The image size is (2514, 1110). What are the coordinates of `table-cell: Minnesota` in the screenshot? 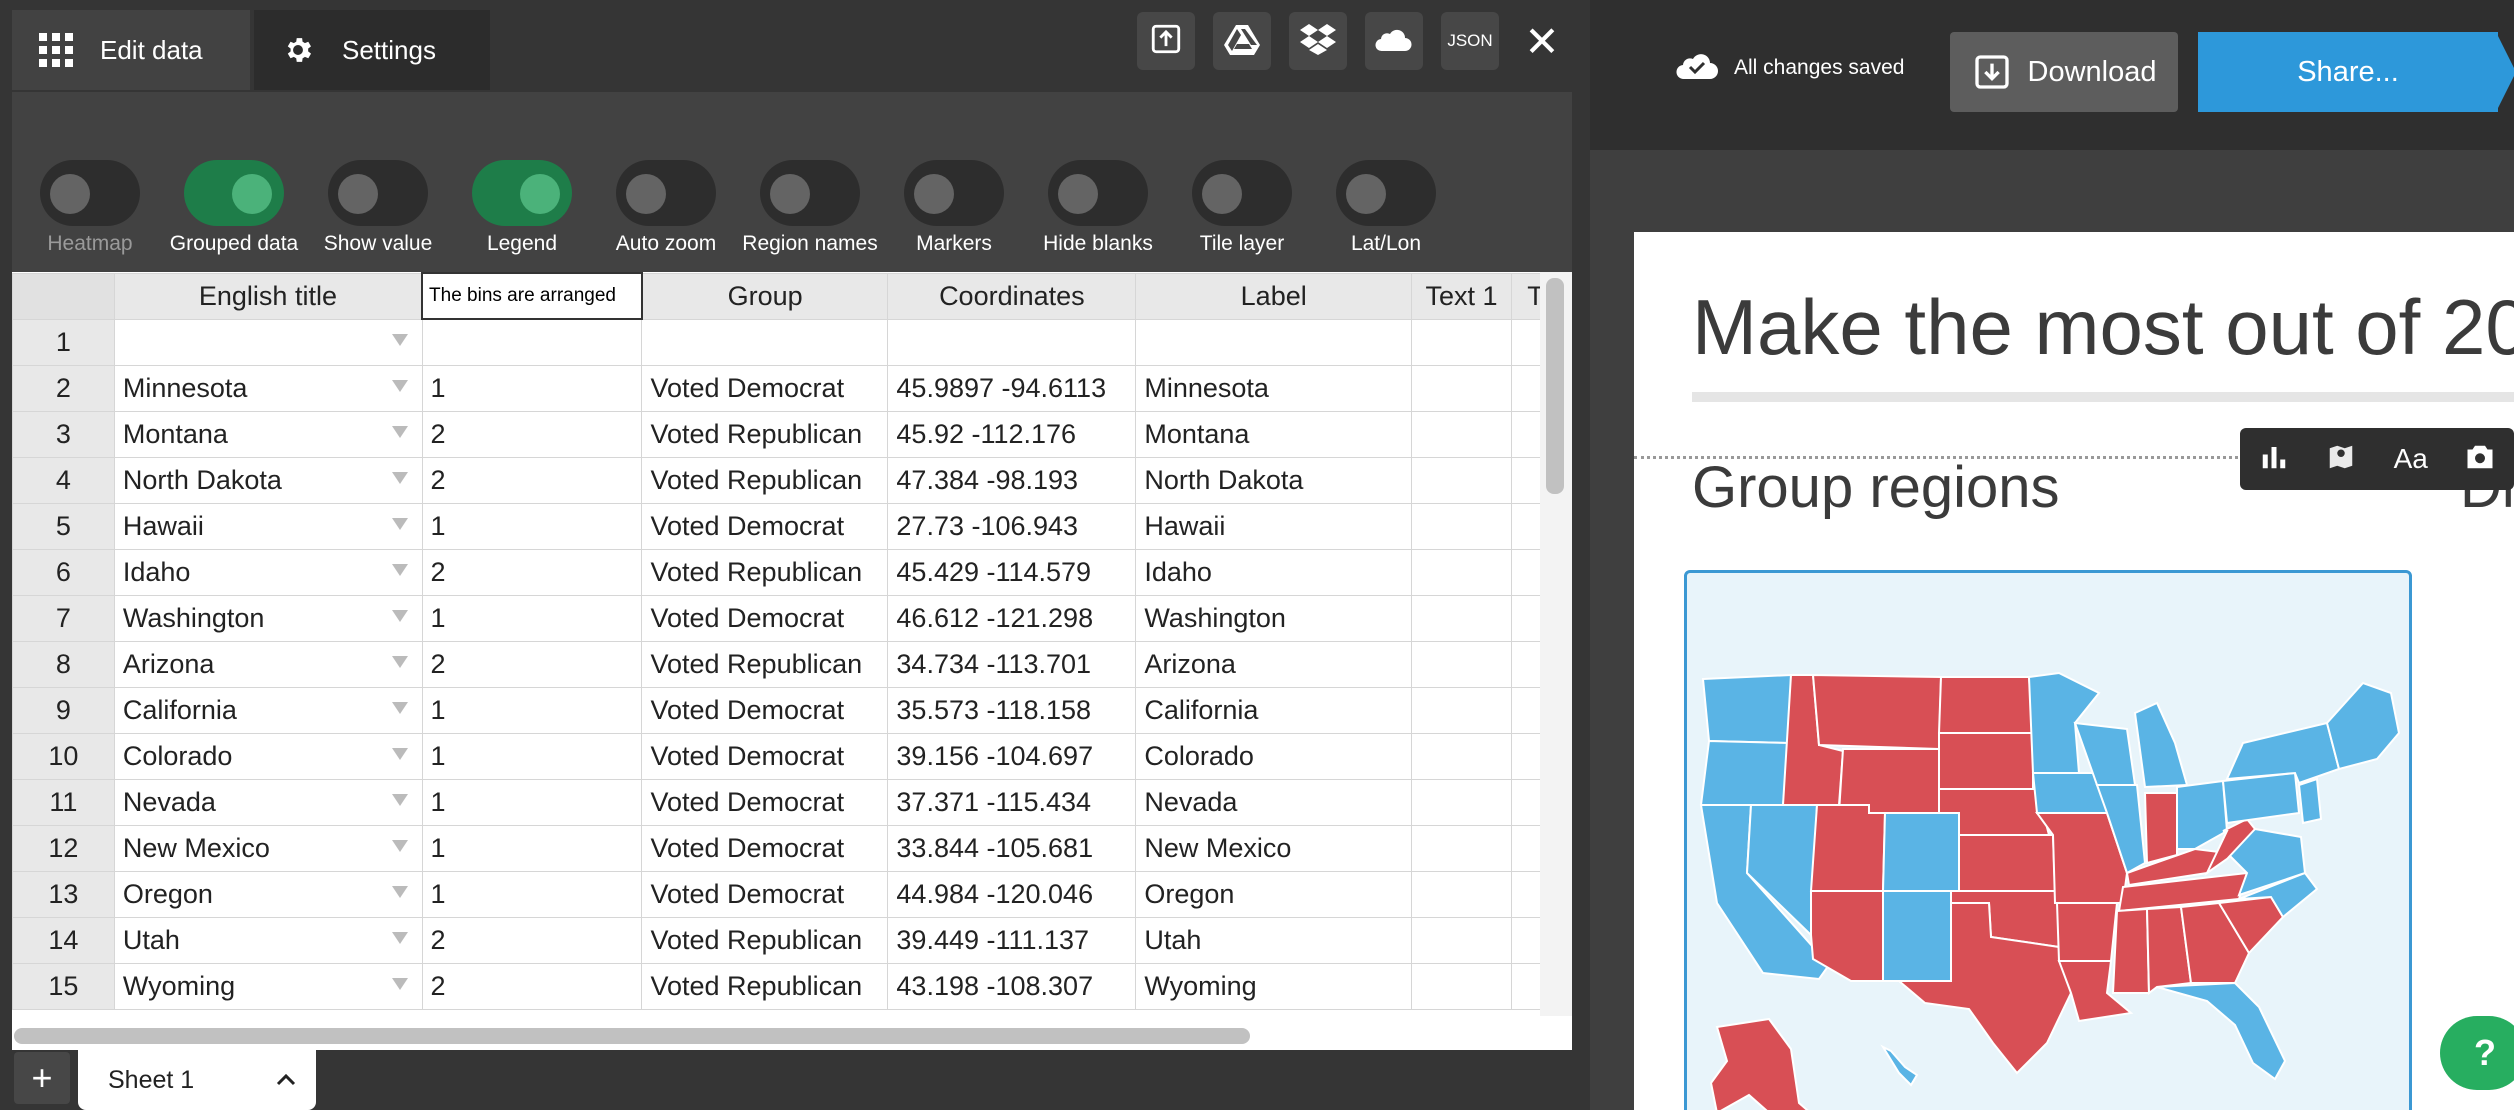 It's located at (1274, 388).